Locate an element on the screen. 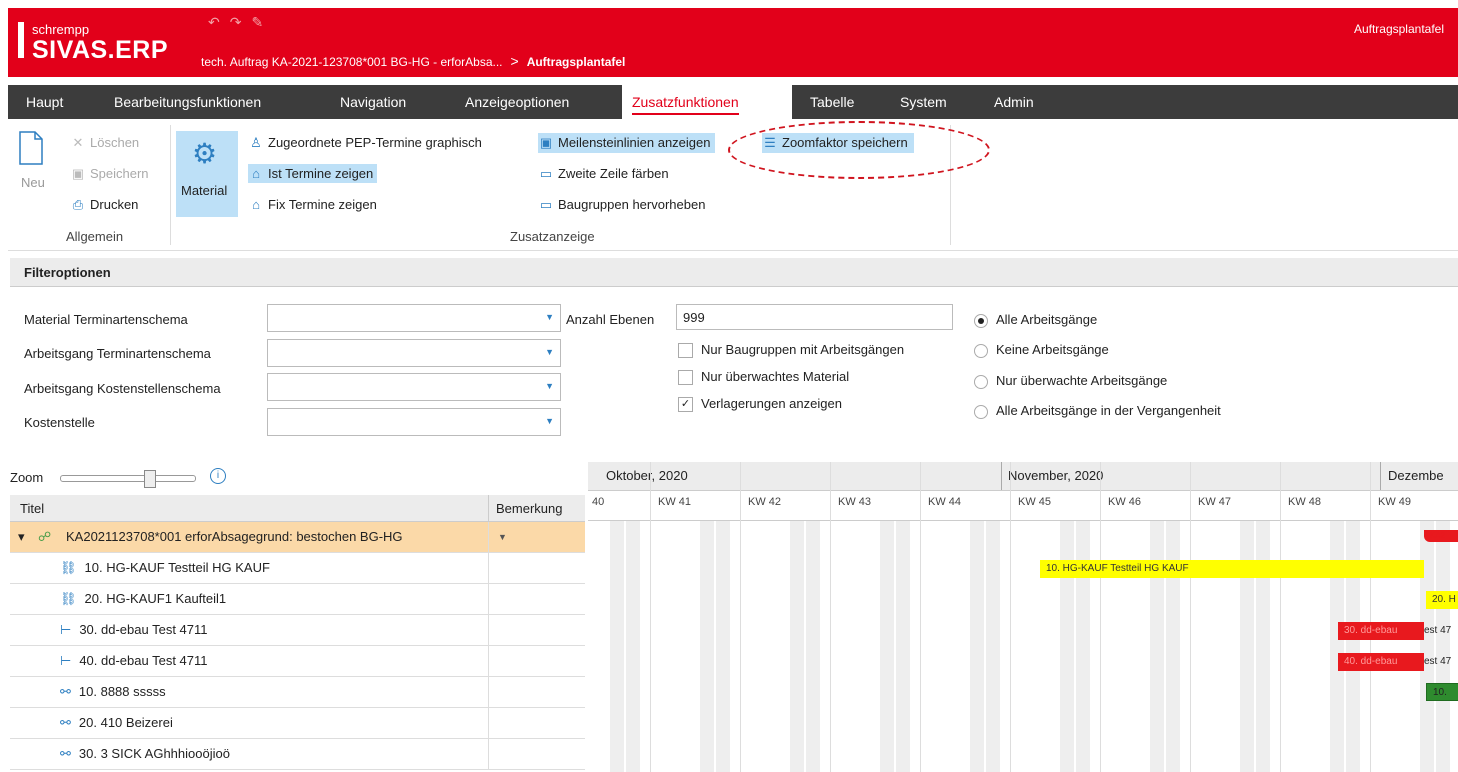  filter-header: Filteroptionen is located at coordinates (734, 272).